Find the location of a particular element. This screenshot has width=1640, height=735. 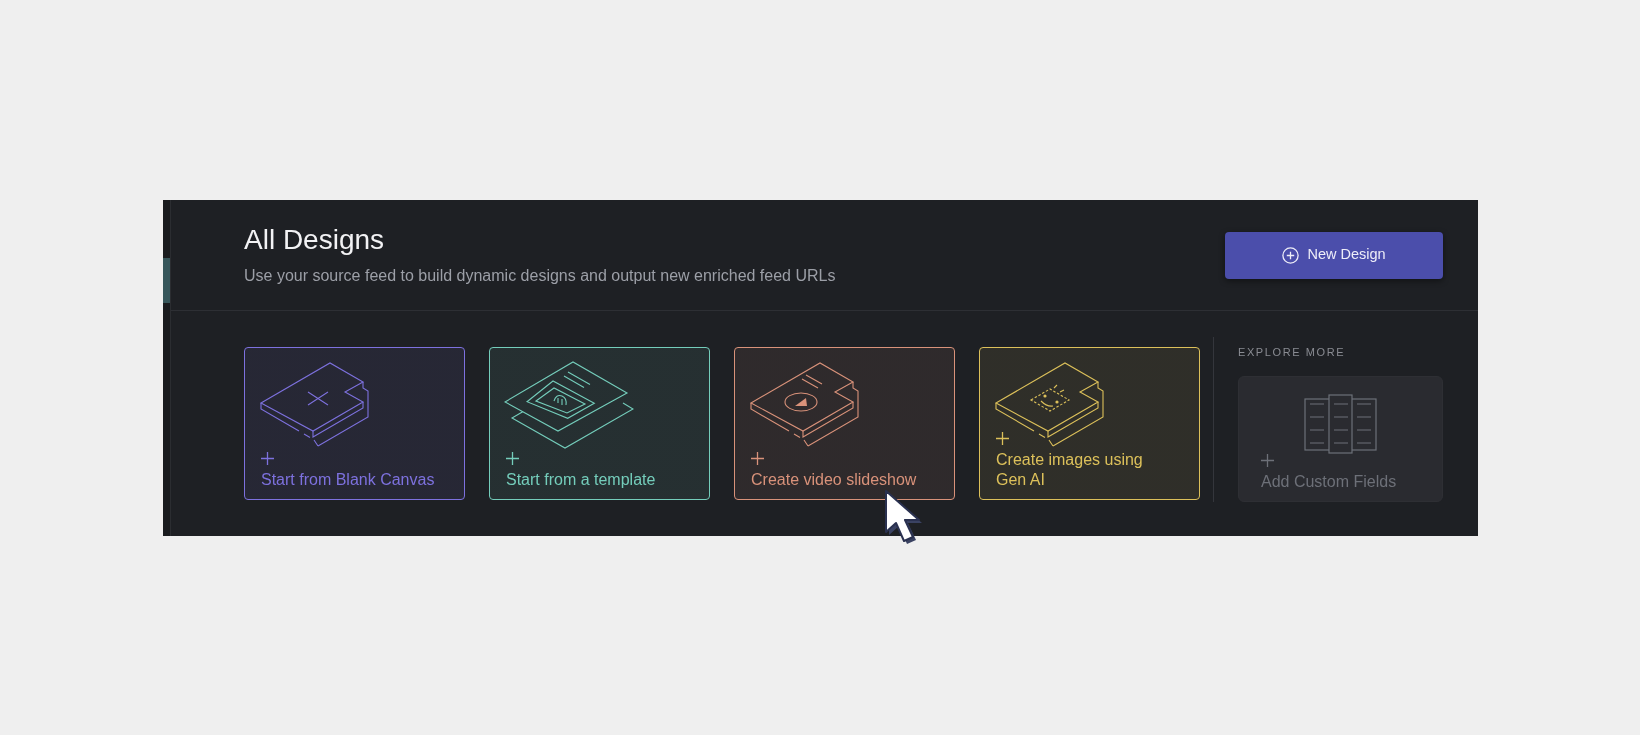

create-option-card: Start from a template is located at coordinates (599, 423).